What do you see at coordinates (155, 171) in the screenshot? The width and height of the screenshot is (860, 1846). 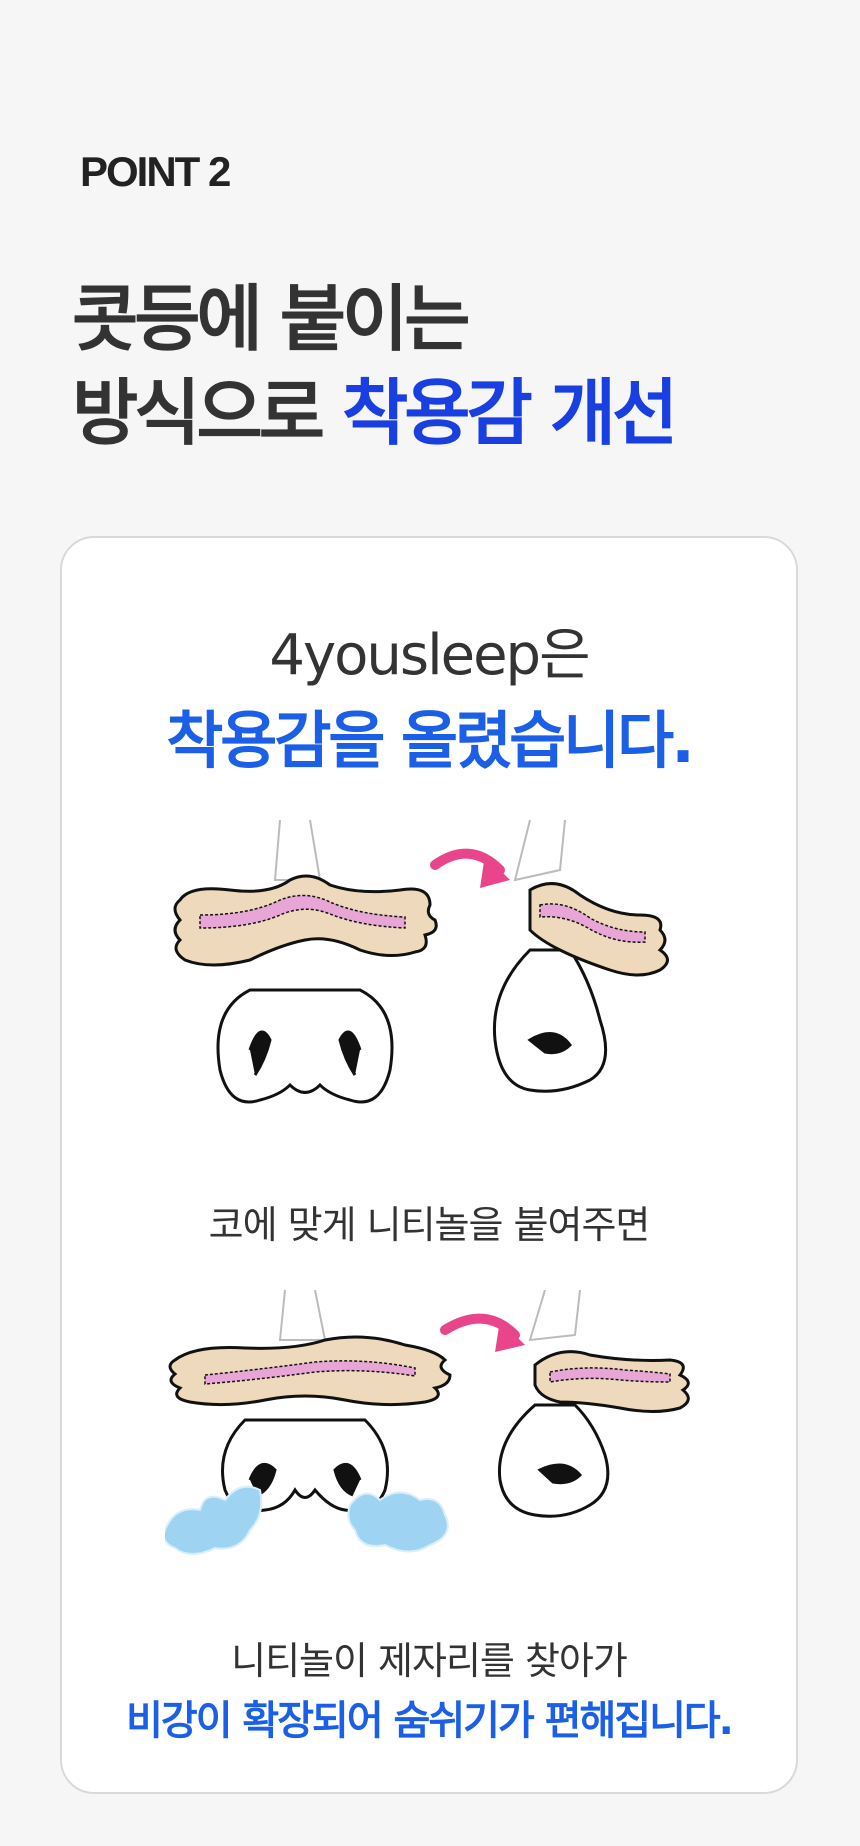 I see `point-label: POINT 2` at bounding box center [155, 171].